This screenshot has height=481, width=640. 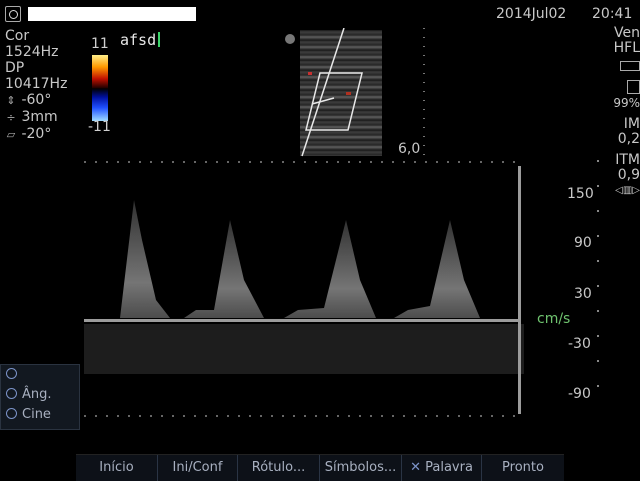 What do you see at coordinates (323, 101) in the screenshot?
I see `gate-marker` at bounding box center [323, 101].